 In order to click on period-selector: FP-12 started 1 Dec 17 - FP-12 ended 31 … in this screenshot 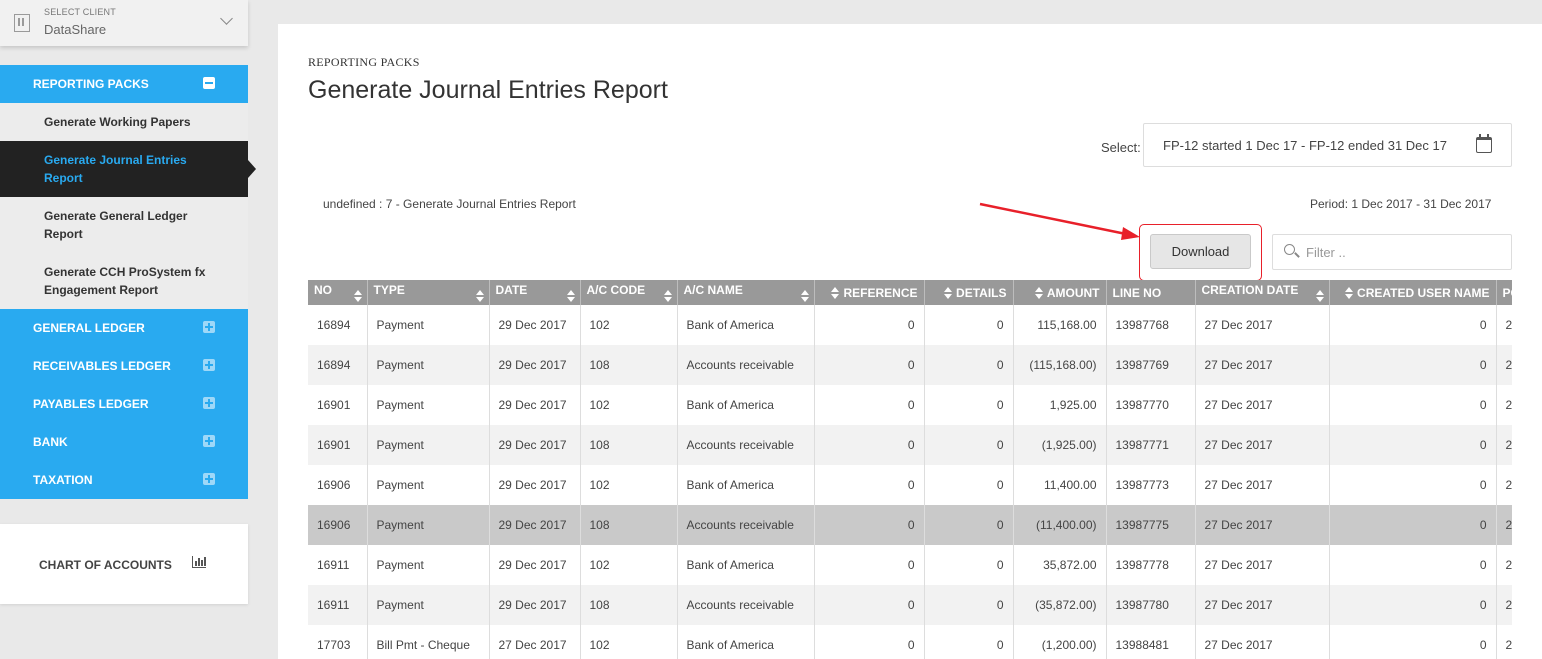, I will do `click(1327, 145)`.